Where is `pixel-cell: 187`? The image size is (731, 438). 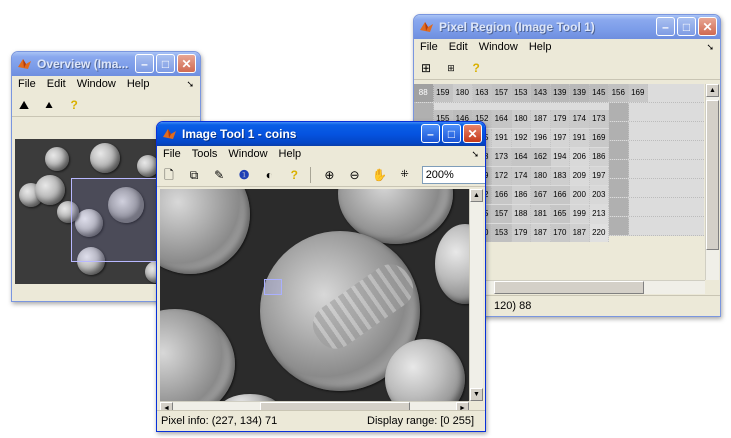
pixel-cell: 187 is located at coordinates (580, 233).